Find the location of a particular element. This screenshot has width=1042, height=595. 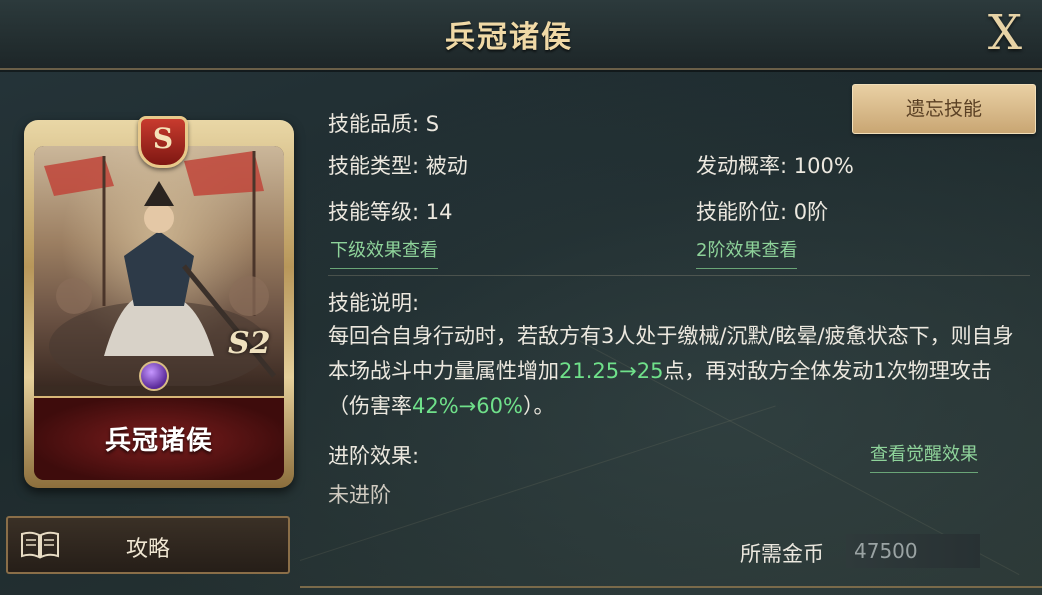

season-mark: S2 is located at coordinates (249, 343).